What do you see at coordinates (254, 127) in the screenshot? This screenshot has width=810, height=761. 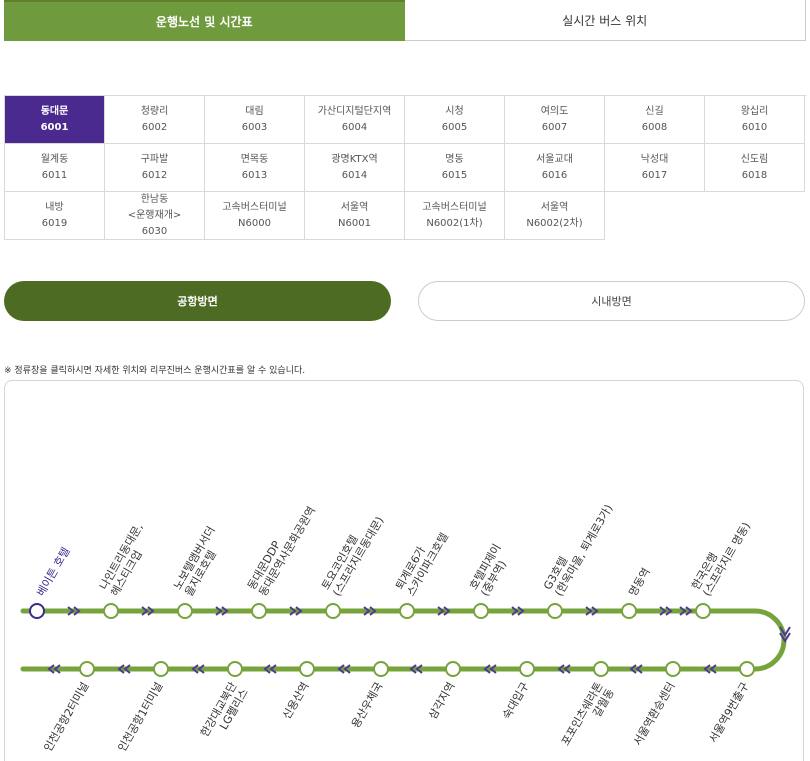 I see `route-code: 6003` at bounding box center [254, 127].